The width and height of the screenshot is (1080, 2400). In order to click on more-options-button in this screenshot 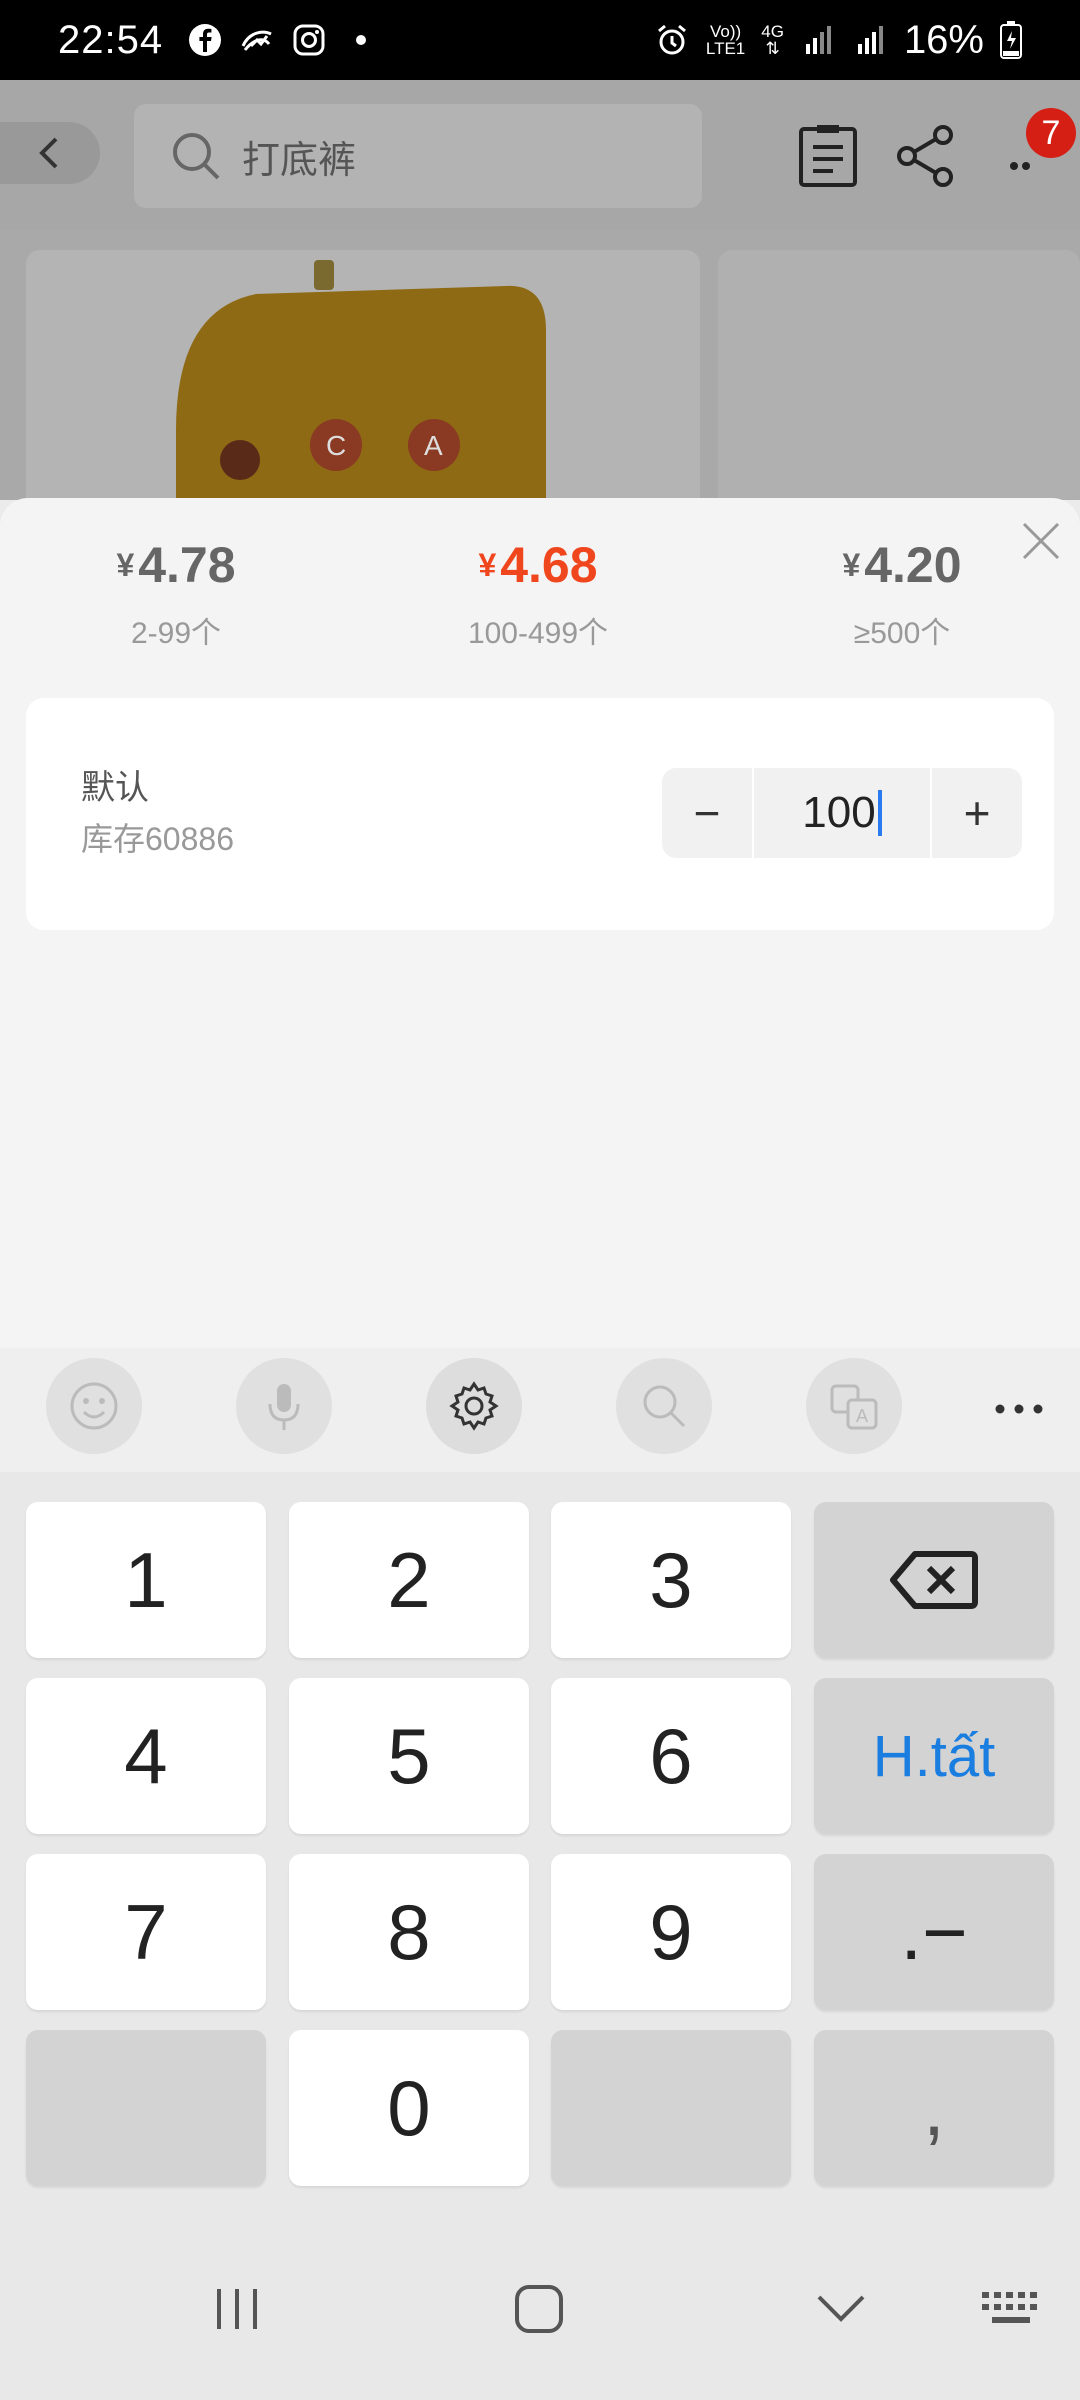, I will do `click(1019, 1409)`.